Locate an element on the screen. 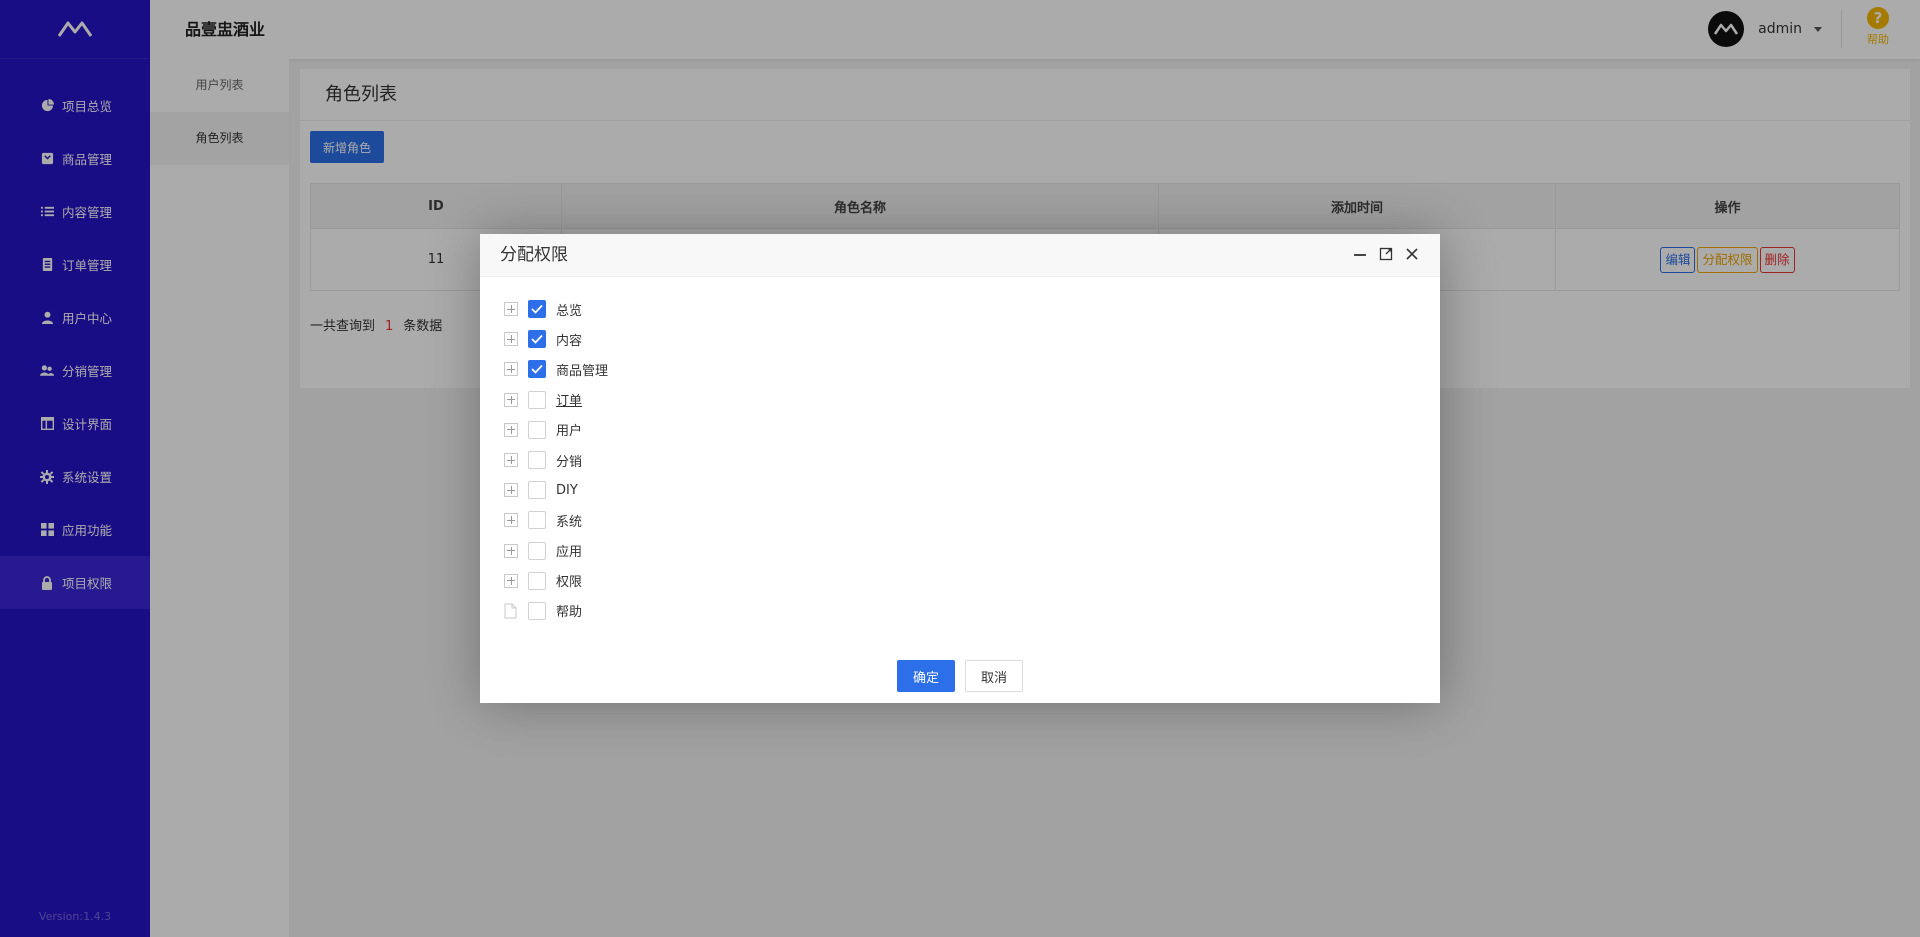 The image size is (1920, 937). tree-node: 商品管理 is located at coordinates (556, 369).